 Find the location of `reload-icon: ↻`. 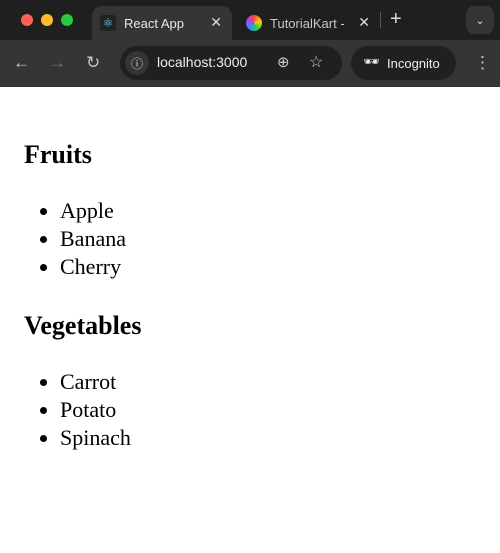

reload-icon: ↻ is located at coordinates (93, 63).